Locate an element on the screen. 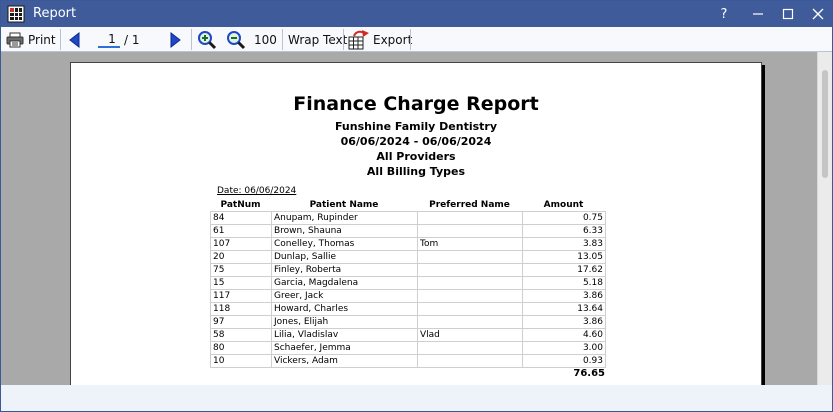 This screenshot has width=833, height=412. zoom-level-button: 100 is located at coordinates (265, 39).